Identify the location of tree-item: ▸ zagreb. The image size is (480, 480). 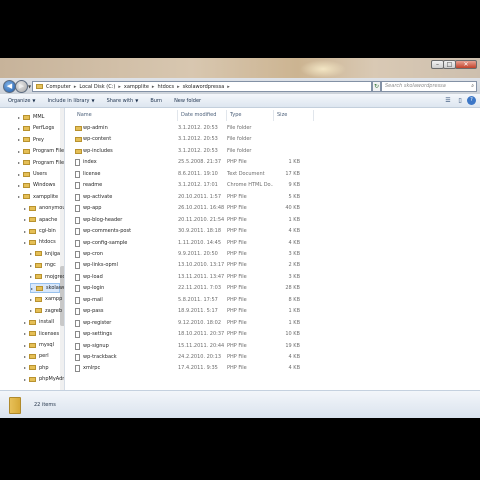
(46, 311).